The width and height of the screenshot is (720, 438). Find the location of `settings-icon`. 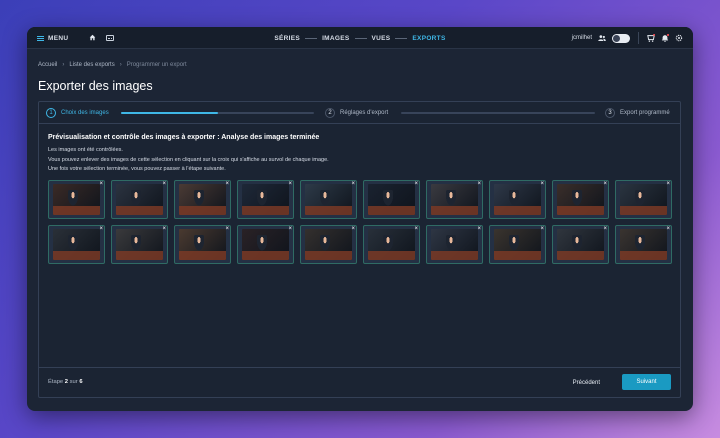

settings-icon is located at coordinates (679, 38).